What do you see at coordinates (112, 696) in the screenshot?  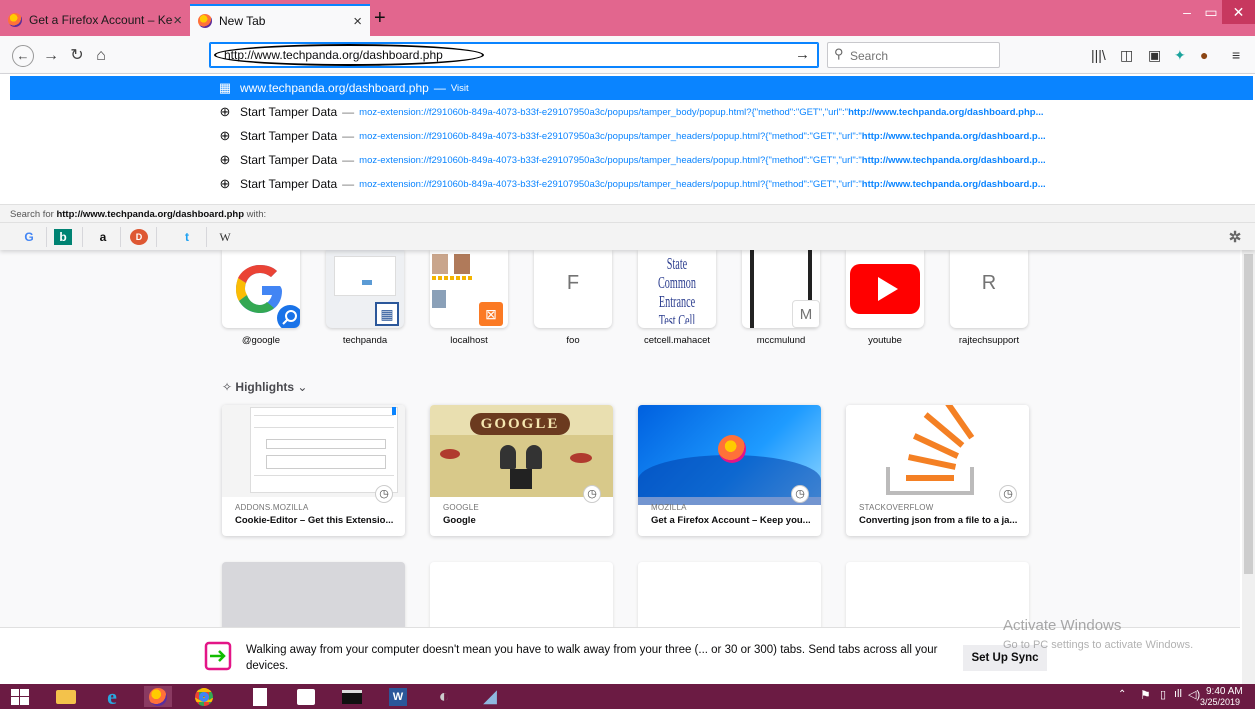 I see `internet-explorer-icon: e` at bounding box center [112, 696].